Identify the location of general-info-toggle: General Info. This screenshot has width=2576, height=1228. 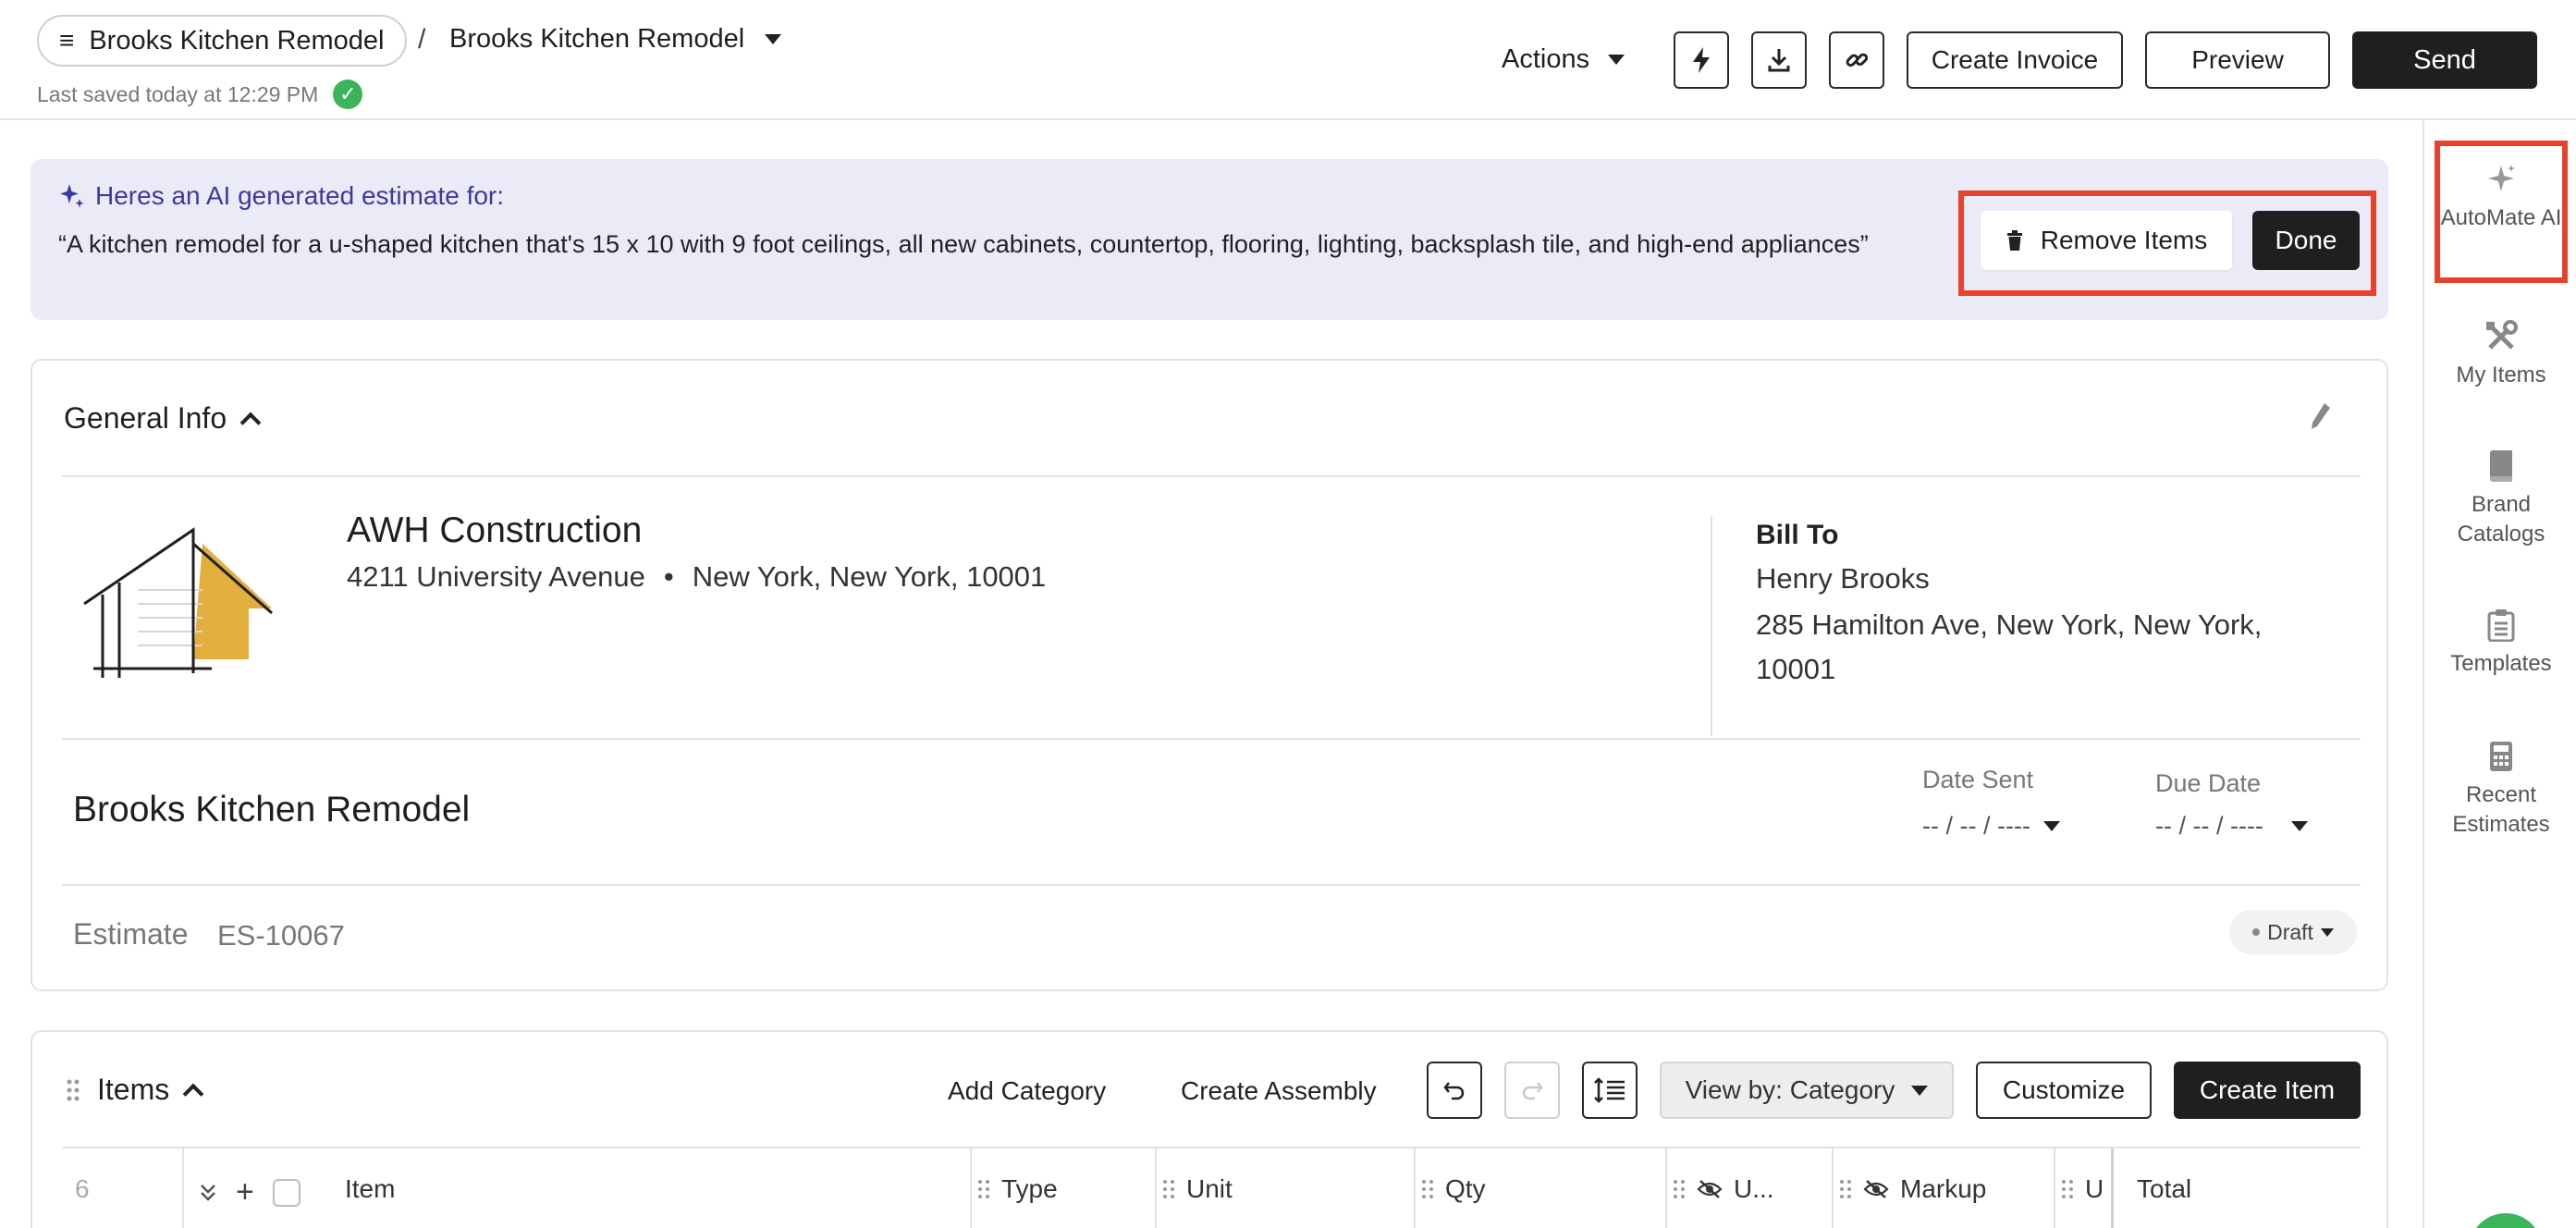
(163, 418).